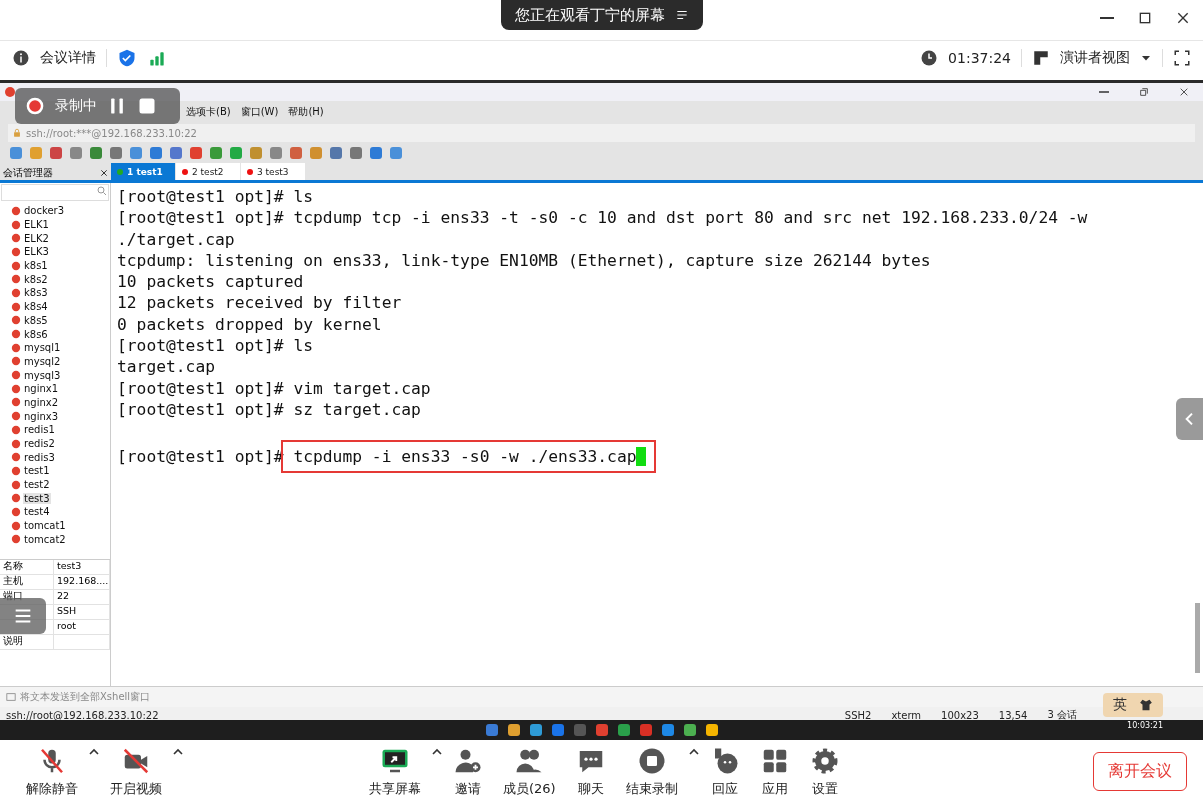  I want to click on terminal-line: 10 packets captured, so click(210, 282).